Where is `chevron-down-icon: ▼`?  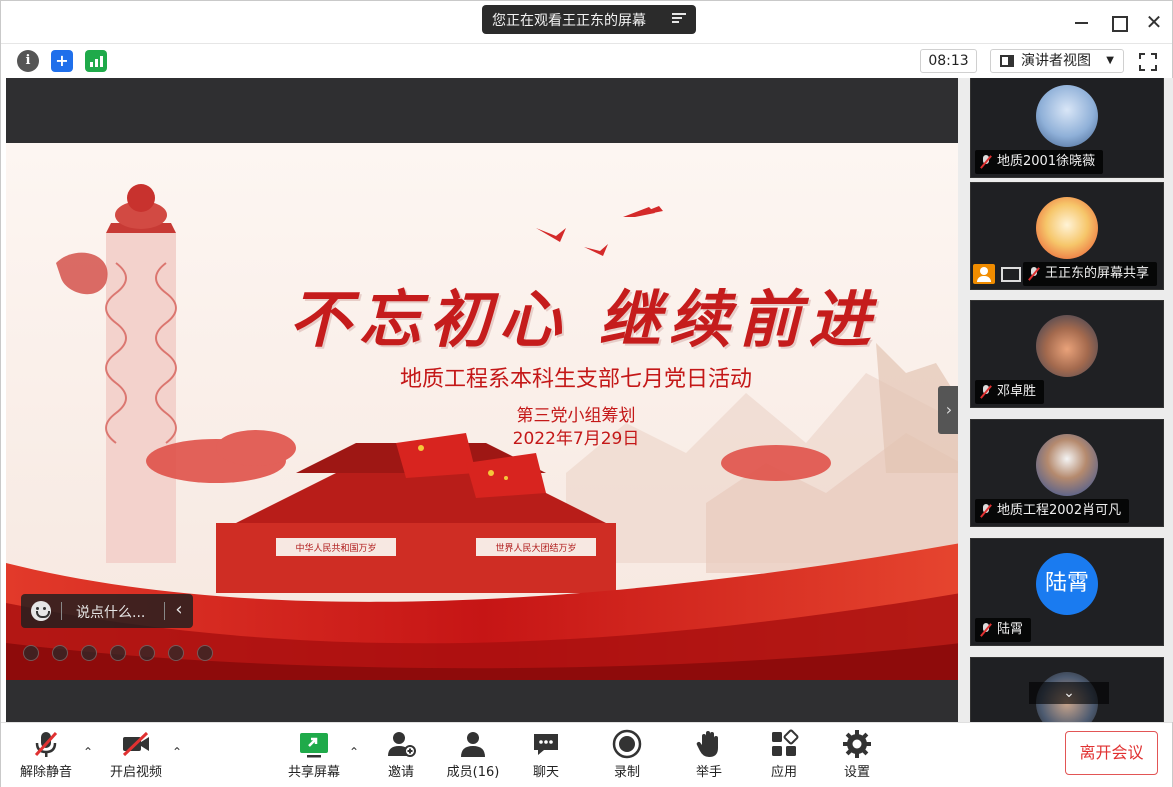 chevron-down-icon: ▼ is located at coordinates (1110, 60).